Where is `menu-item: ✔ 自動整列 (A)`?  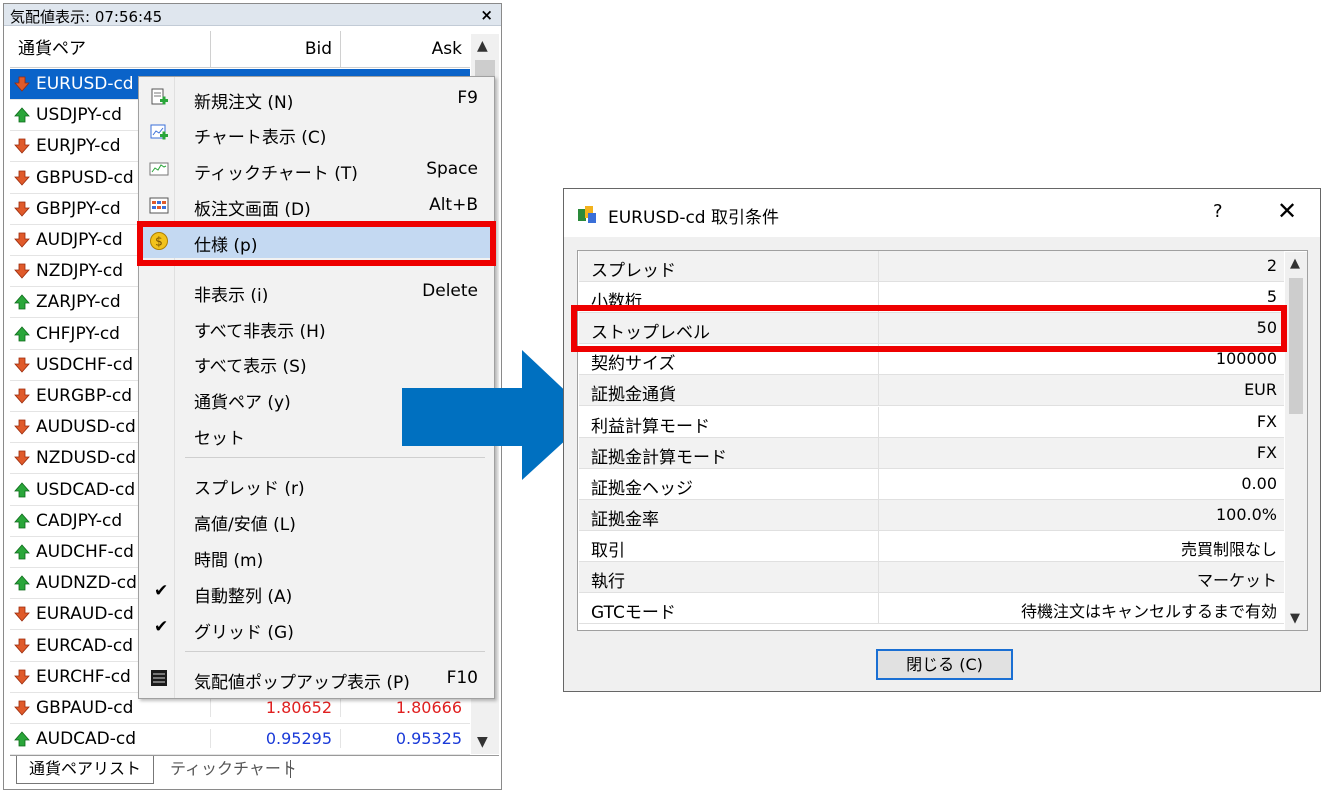 menu-item: ✔ 自動整列 (A) is located at coordinates (316, 592).